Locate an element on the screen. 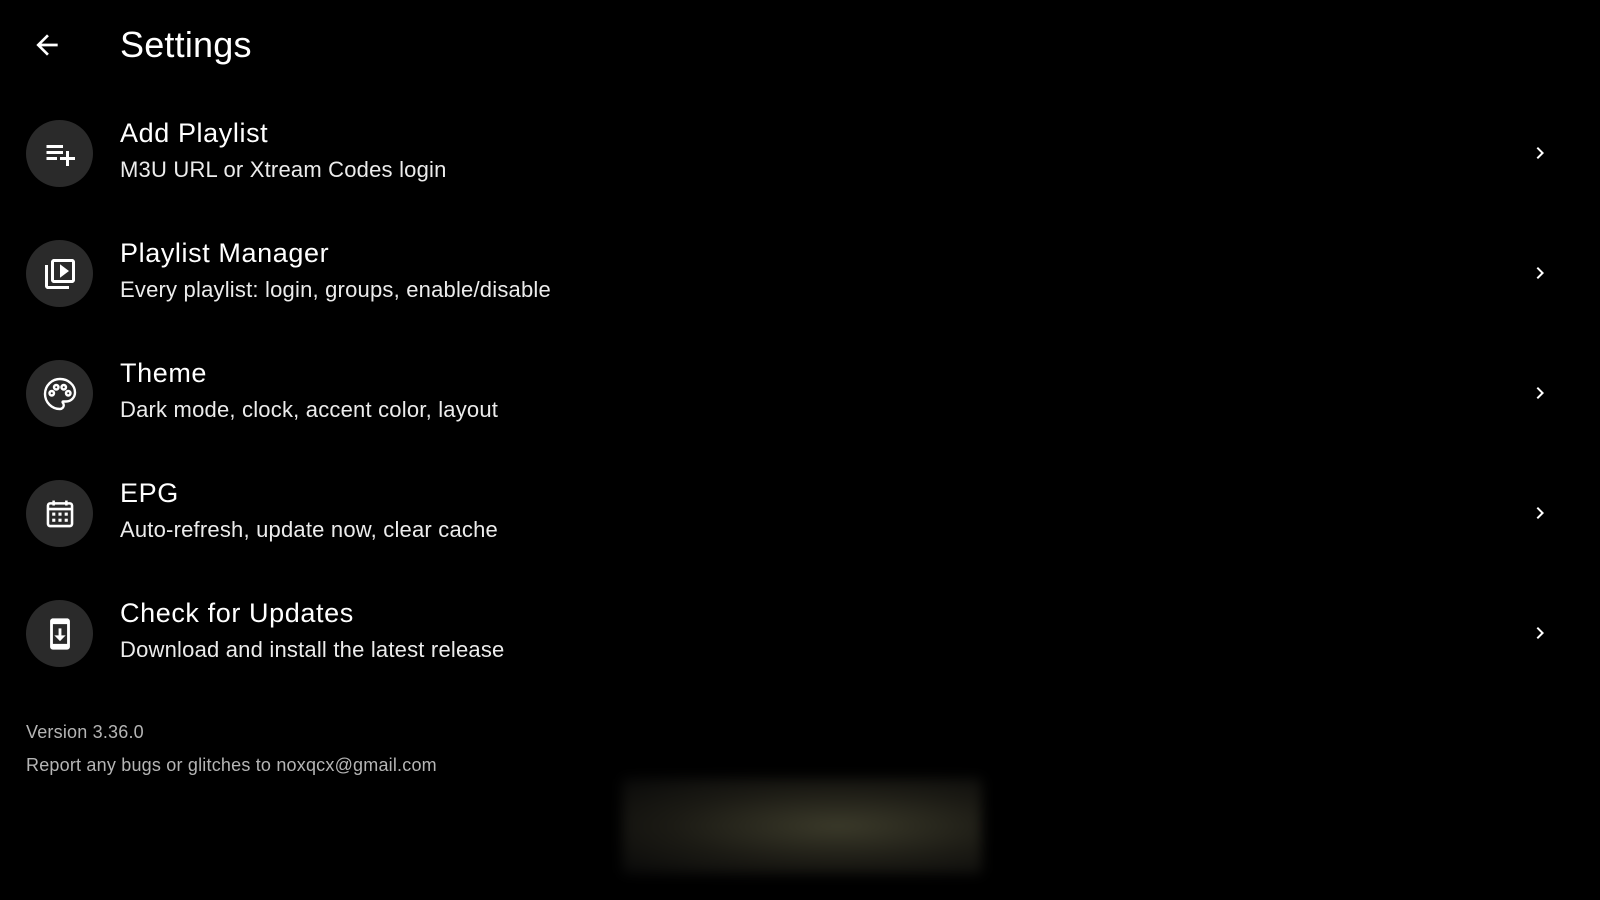 The height and width of the screenshot is (900, 1600). palette-icon is located at coordinates (59, 393).